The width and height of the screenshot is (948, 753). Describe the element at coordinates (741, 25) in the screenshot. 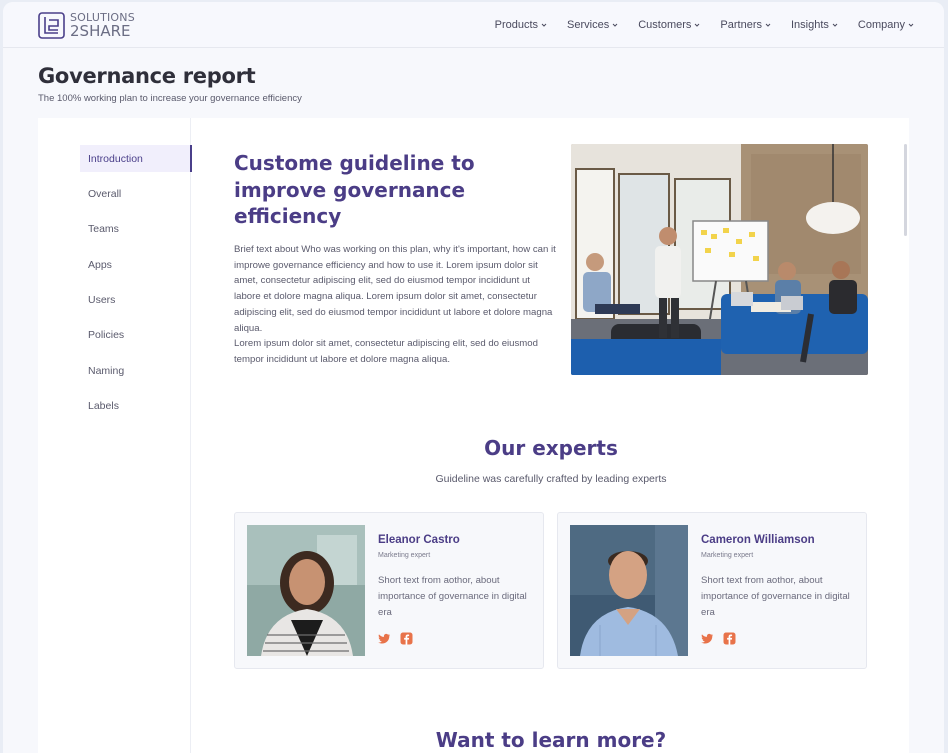

I see `nav-partners-label: Partners` at that location.